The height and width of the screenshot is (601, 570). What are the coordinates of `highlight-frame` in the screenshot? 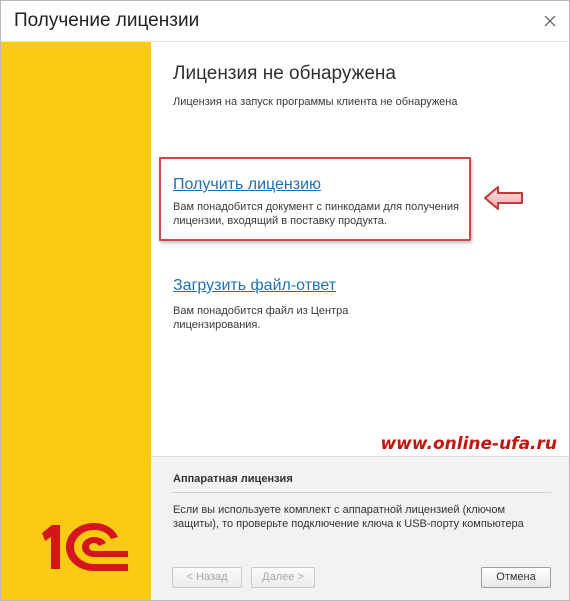 It's located at (315, 199).